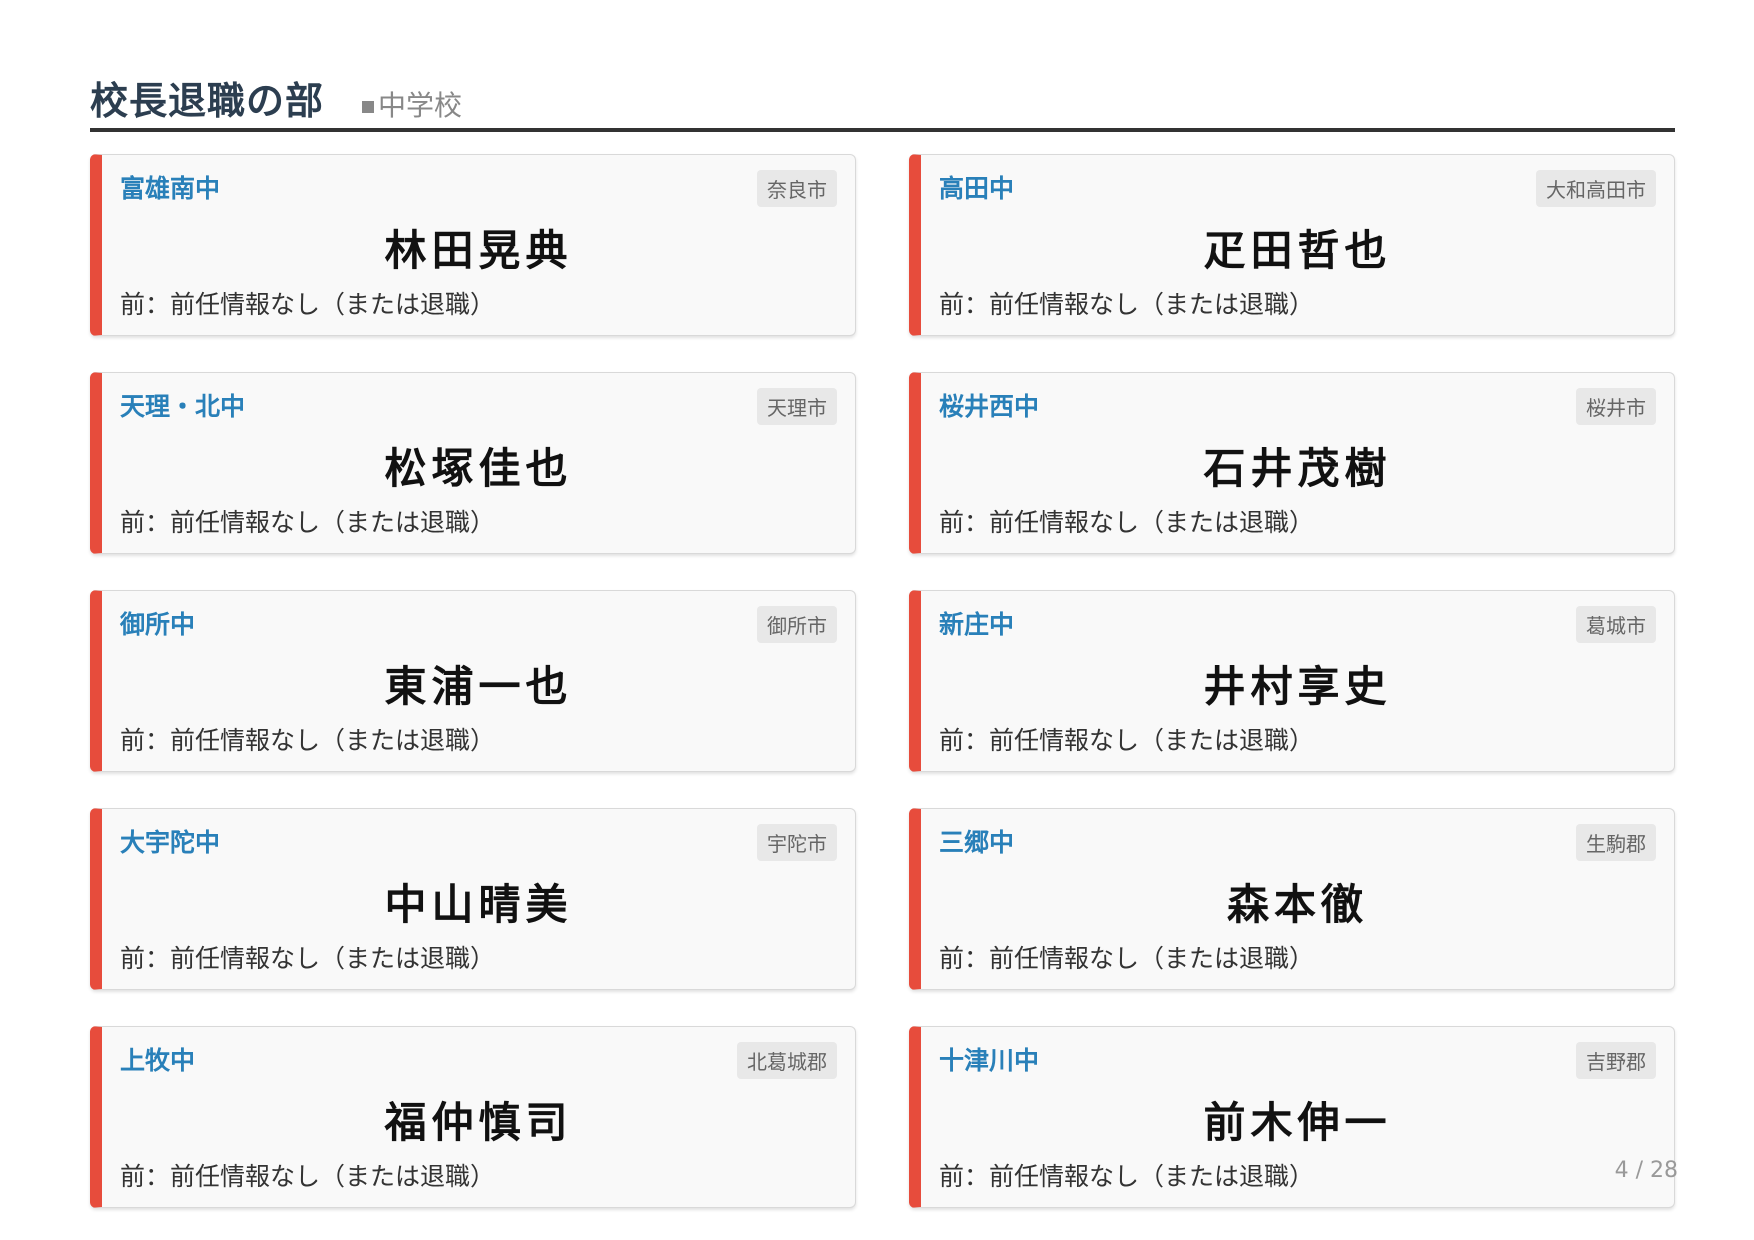 The height and width of the screenshot is (1240, 1754). I want to click on area-badge: 葛城市, so click(1616, 624).